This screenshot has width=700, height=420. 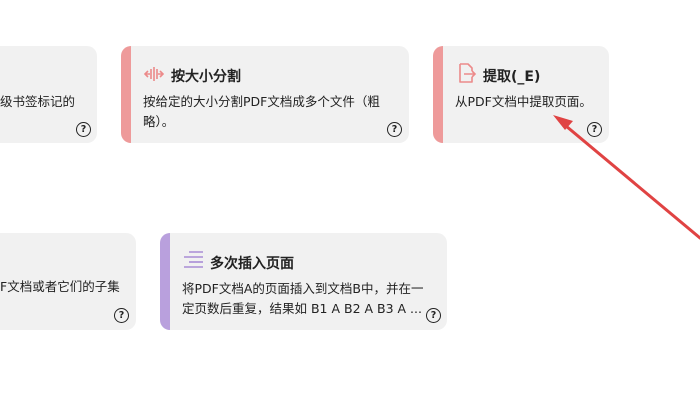 What do you see at coordinates (466, 73) in the screenshot?
I see `extract-page-icon` at bounding box center [466, 73].